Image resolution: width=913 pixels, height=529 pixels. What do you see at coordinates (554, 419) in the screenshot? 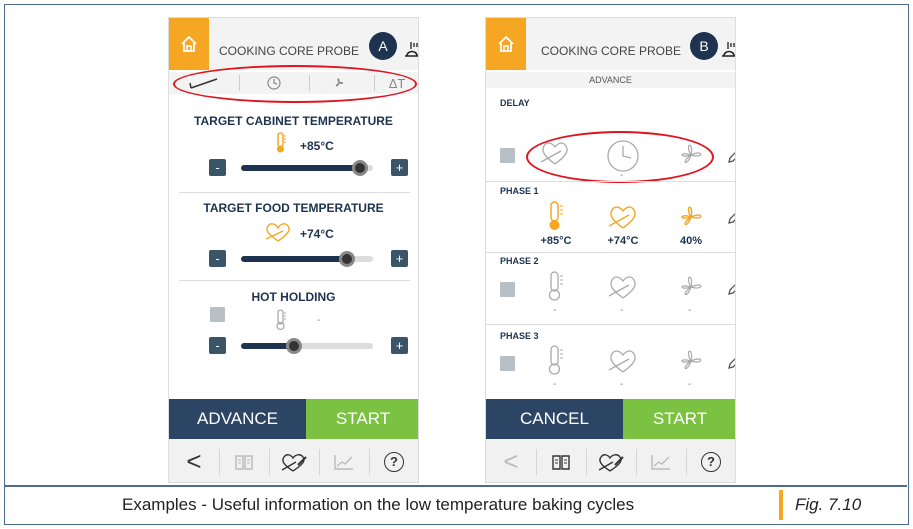
I see `cancel-button: CANCEL` at bounding box center [554, 419].